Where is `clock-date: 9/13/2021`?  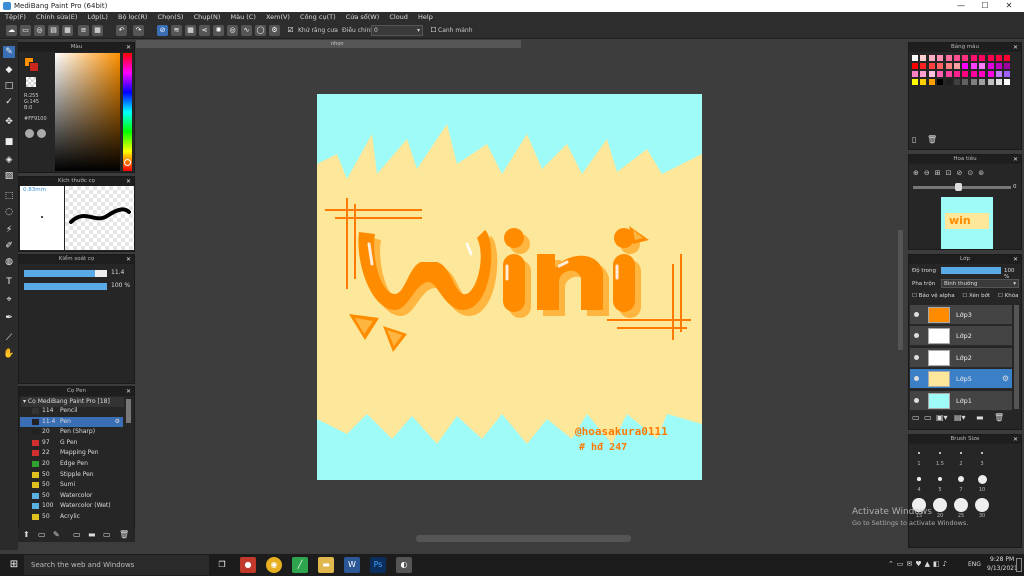 clock-date: 9/13/2021 is located at coordinates (1002, 568).